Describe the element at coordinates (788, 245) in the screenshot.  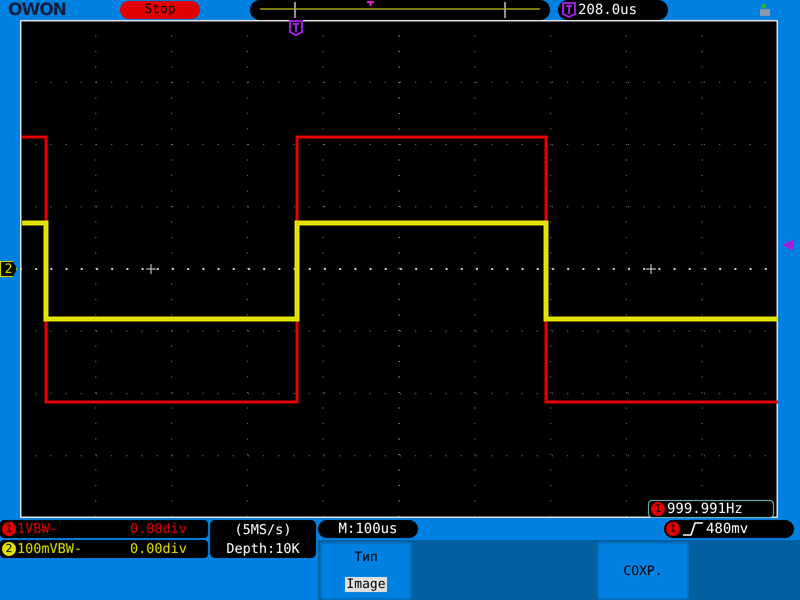
I see `trigger-level-icon` at that location.